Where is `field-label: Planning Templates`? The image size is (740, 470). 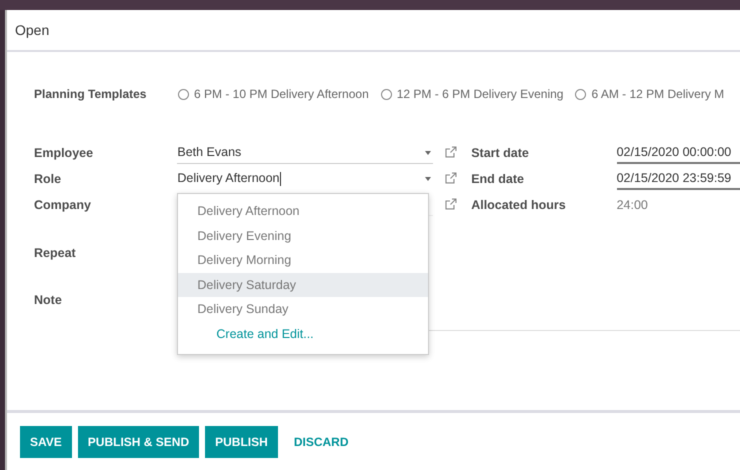
field-label: Planning Templates is located at coordinates (91, 94).